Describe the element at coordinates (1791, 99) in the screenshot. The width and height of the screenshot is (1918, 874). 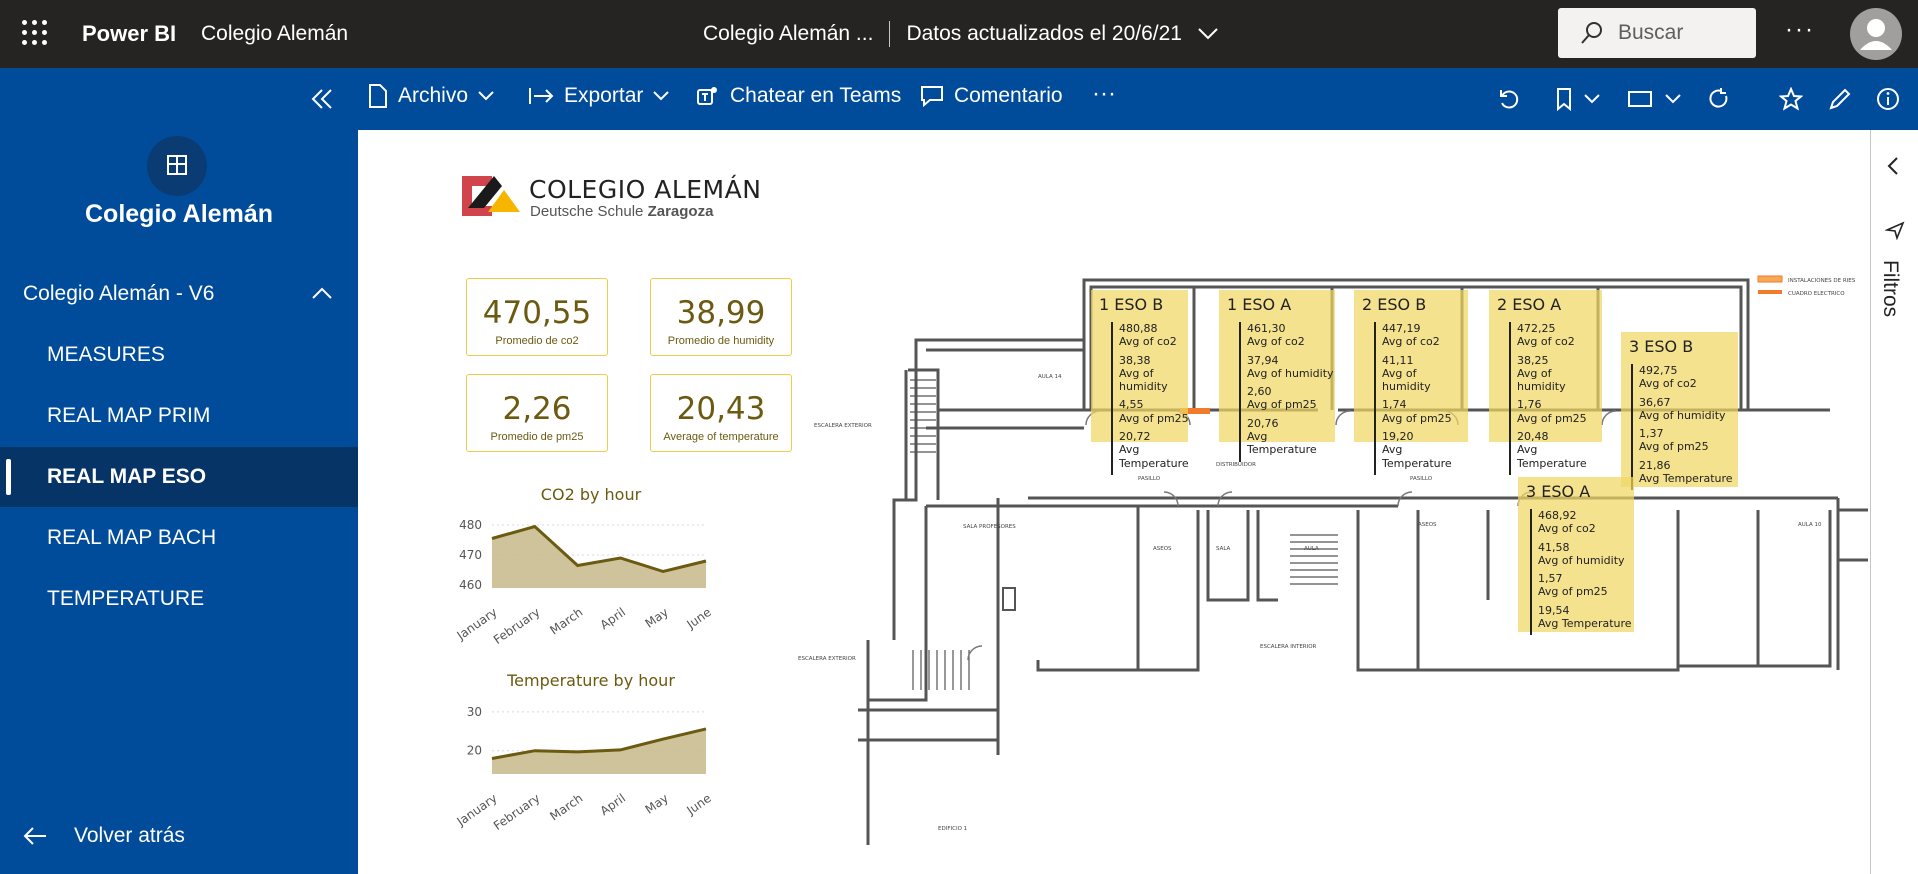
I see `favorite-star-icon` at that location.